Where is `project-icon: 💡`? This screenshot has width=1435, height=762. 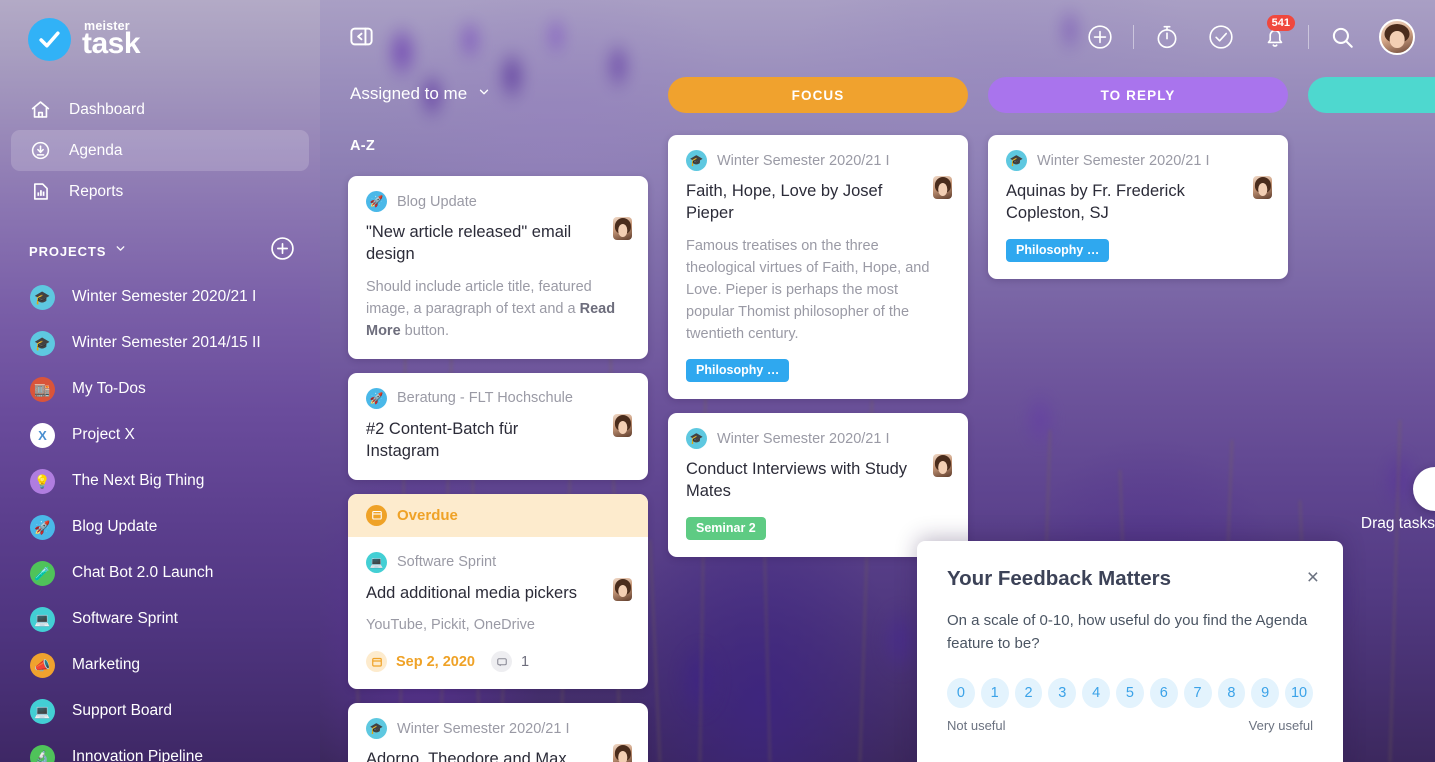
project-icon: 💡 is located at coordinates (42, 481).